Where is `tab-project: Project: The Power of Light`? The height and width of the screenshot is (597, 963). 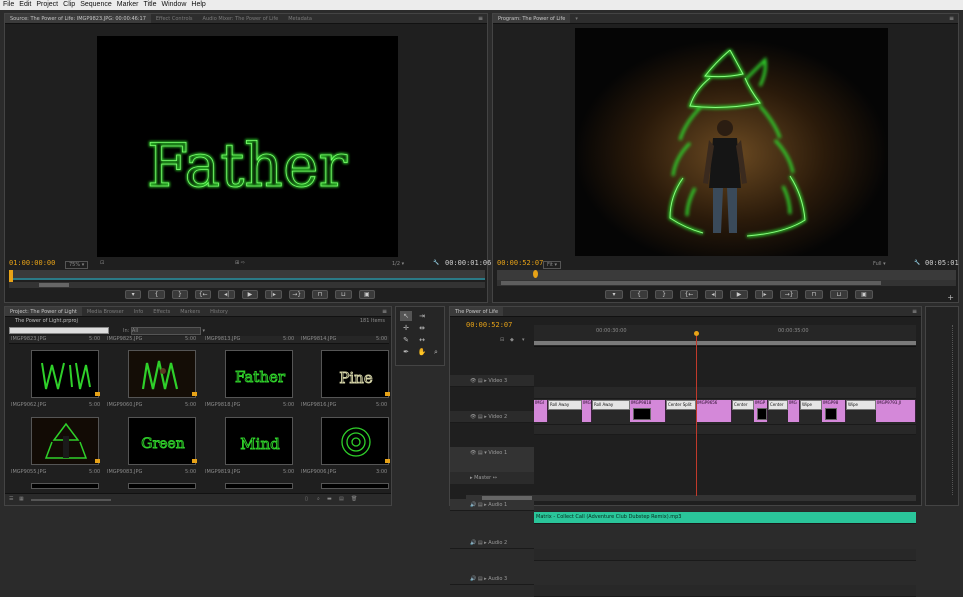 tab-project: Project: The Power of Light is located at coordinates (43, 311).